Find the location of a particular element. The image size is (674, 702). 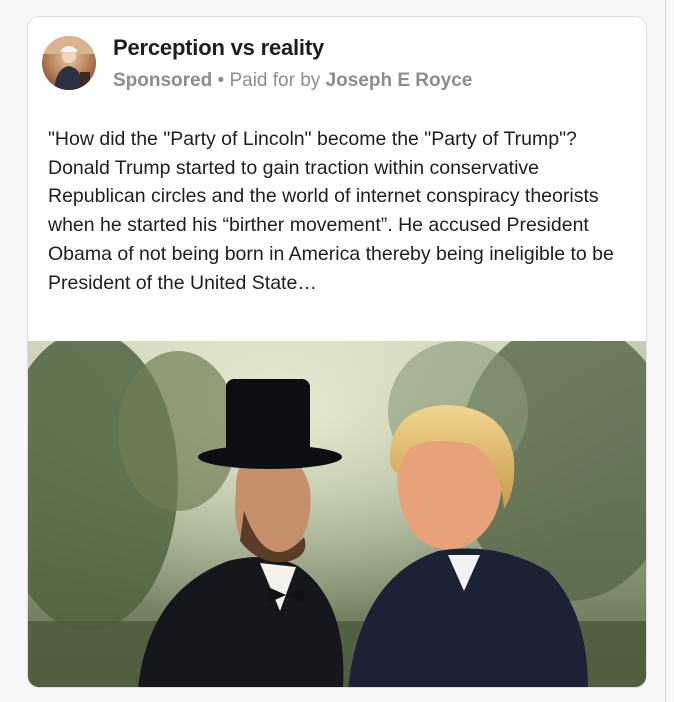

page-right-edge is located at coordinates (665, 351).